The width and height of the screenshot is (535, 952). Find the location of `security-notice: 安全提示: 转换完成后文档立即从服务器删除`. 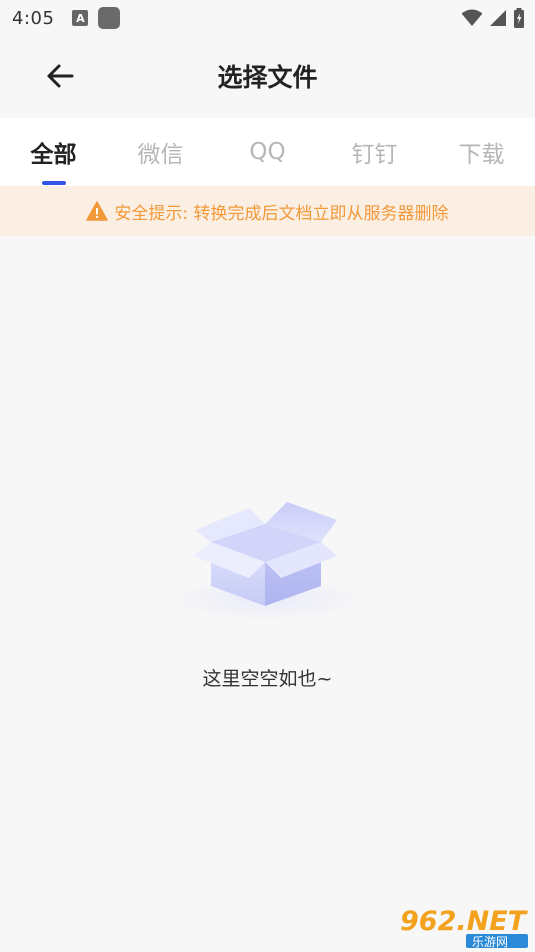

security-notice: 安全提示: 转换完成后文档立即从服务器删除 is located at coordinates (267, 211).